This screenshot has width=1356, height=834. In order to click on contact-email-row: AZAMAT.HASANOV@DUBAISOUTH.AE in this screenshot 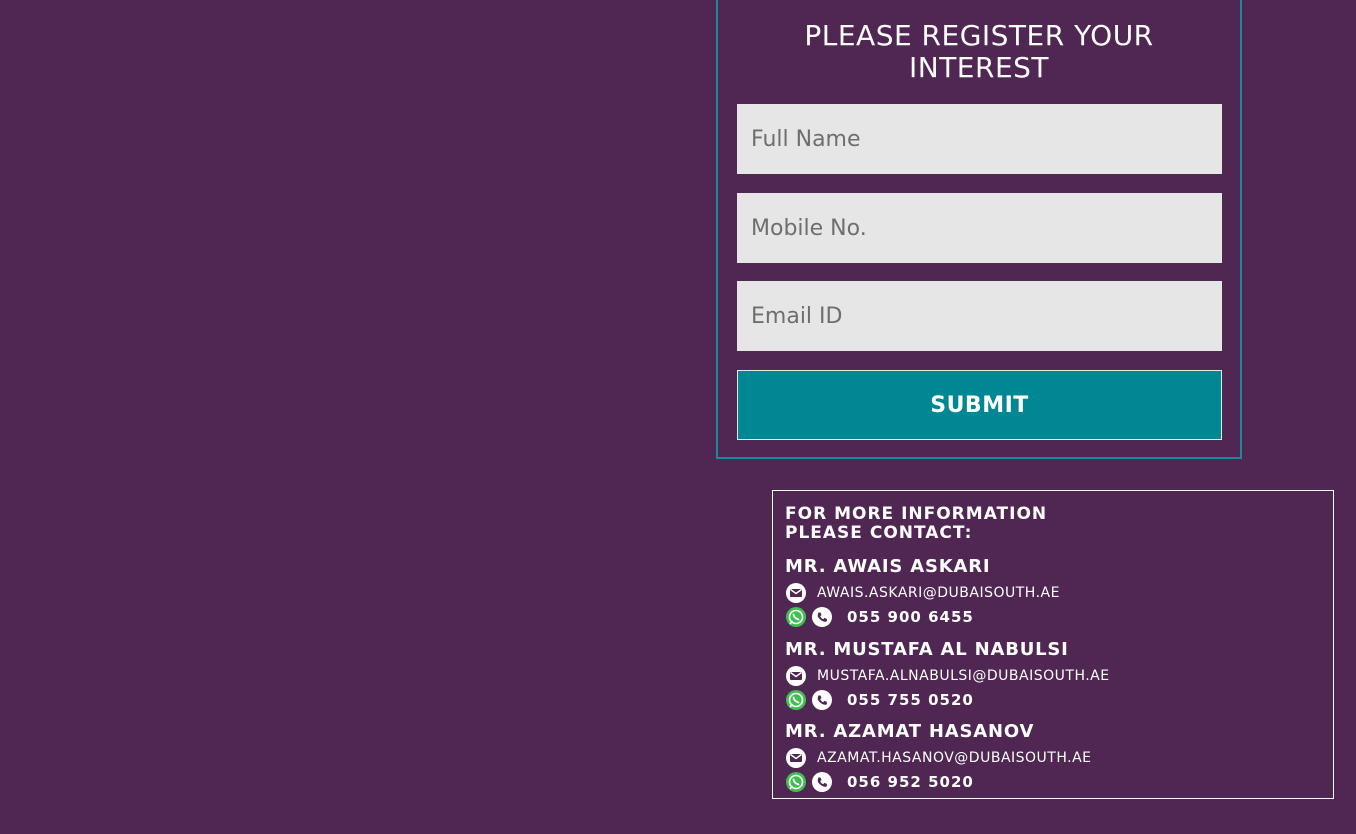, I will do `click(1055, 758)`.